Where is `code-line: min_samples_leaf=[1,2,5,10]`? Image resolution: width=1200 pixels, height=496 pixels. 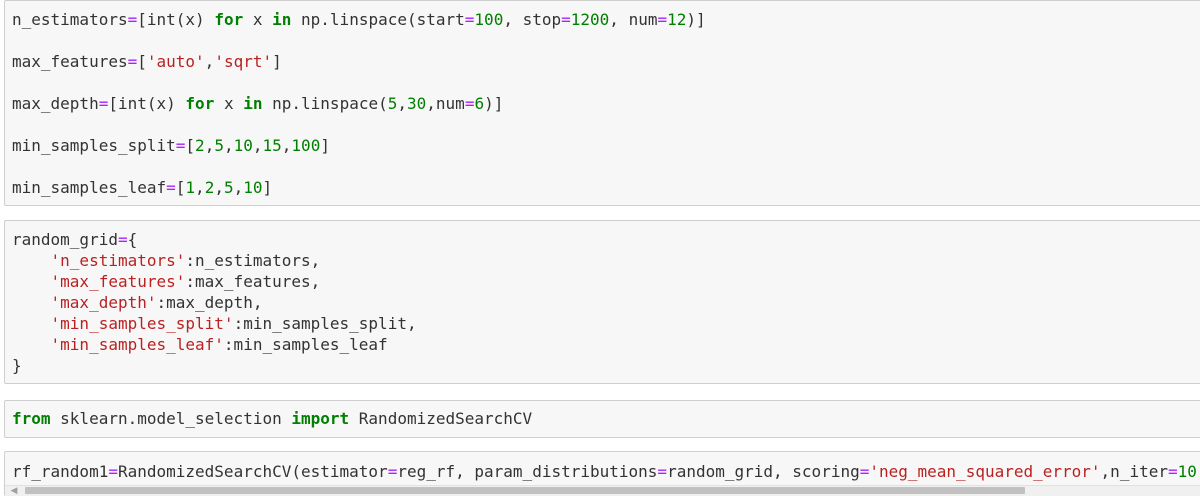
code-line: min_samples_leaf=[1,2,5,10] is located at coordinates (606, 187).